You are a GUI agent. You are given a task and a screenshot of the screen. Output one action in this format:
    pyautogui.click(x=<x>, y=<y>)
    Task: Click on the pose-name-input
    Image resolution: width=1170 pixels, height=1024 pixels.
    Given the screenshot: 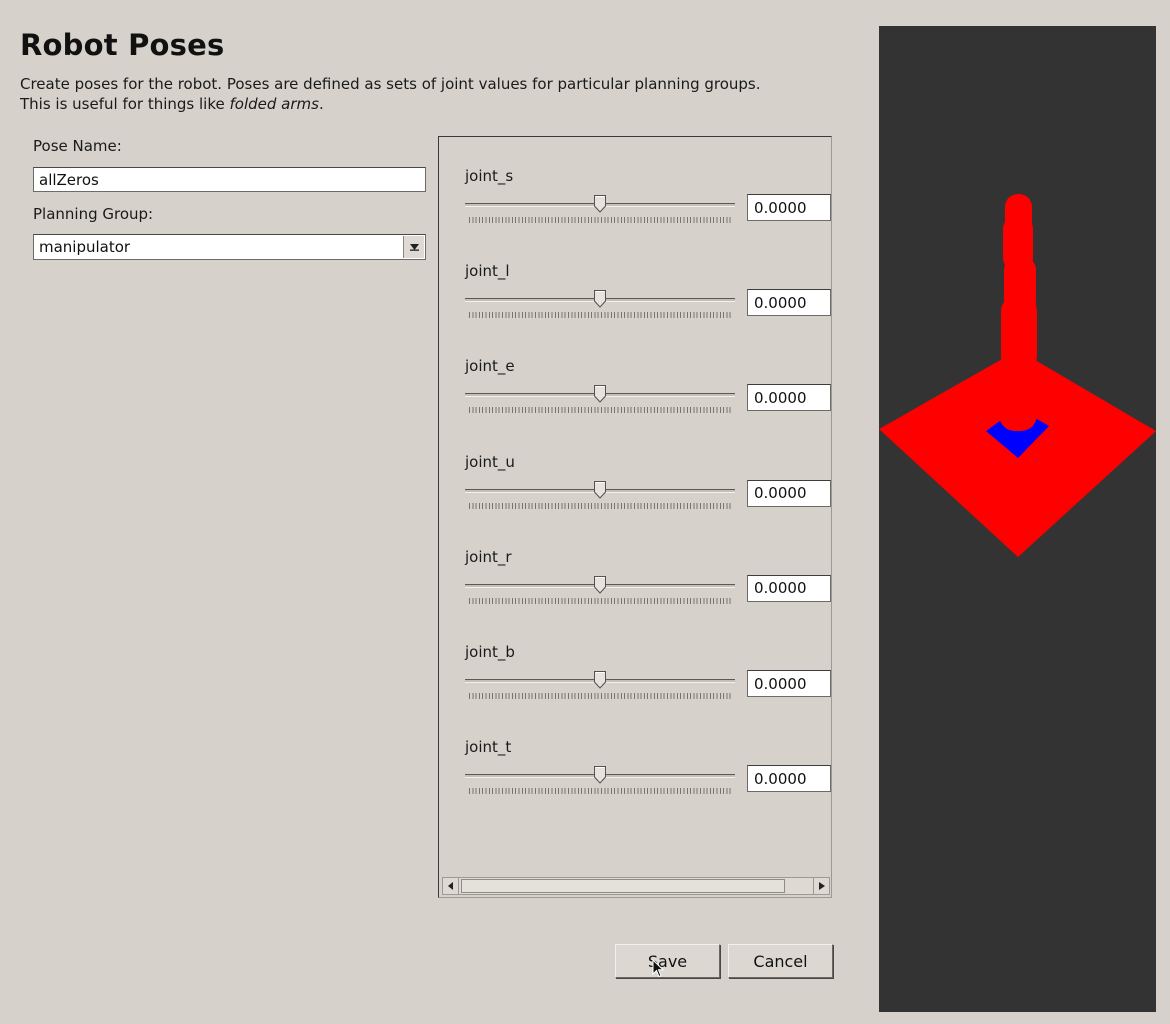 What is the action you would take?
    pyautogui.click(x=229, y=179)
    